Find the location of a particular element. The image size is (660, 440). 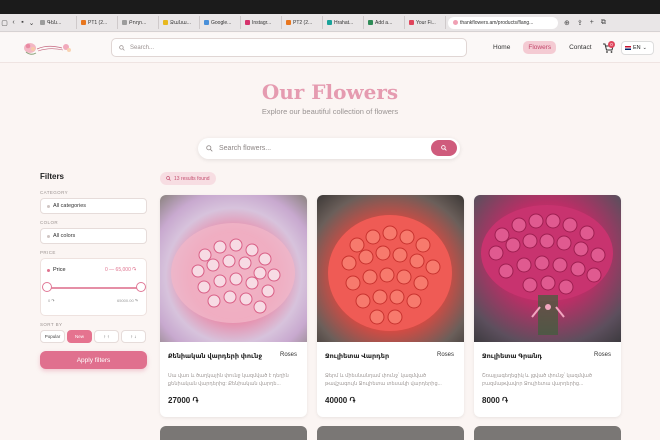

language-selector: EN ⌄ is located at coordinates (637, 48).